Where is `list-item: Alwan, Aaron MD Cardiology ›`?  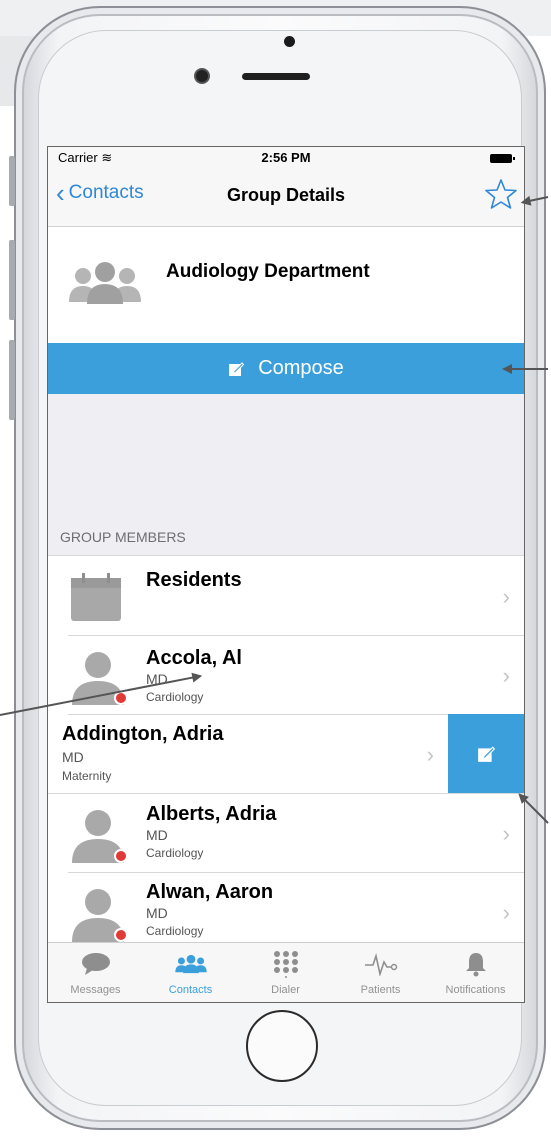
list-item: Alwan, Aaron MD Cardiology › is located at coordinates (286, 908).